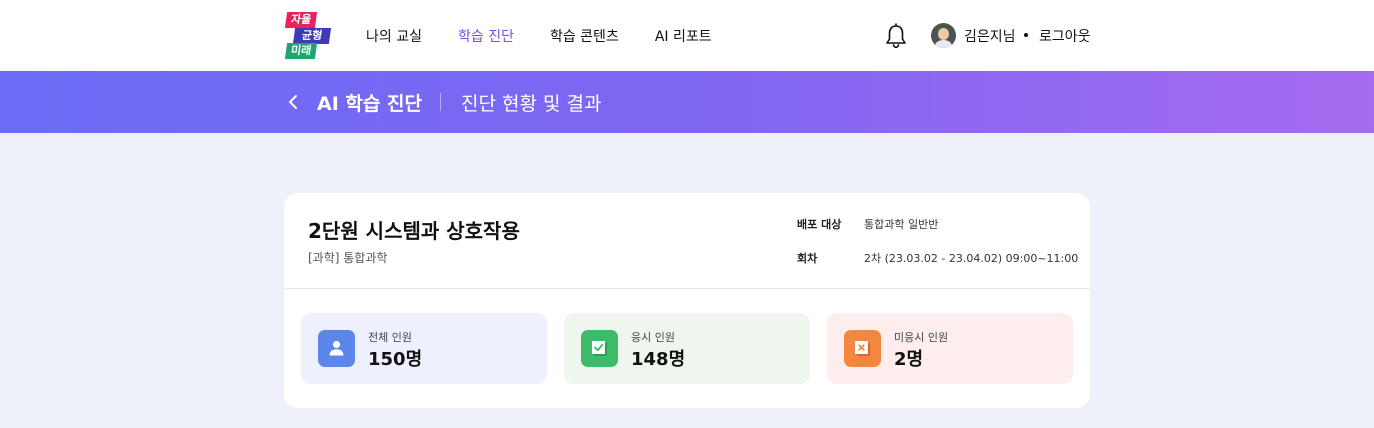  I want to click on target-label: 배포 대상, so click(819, 224).